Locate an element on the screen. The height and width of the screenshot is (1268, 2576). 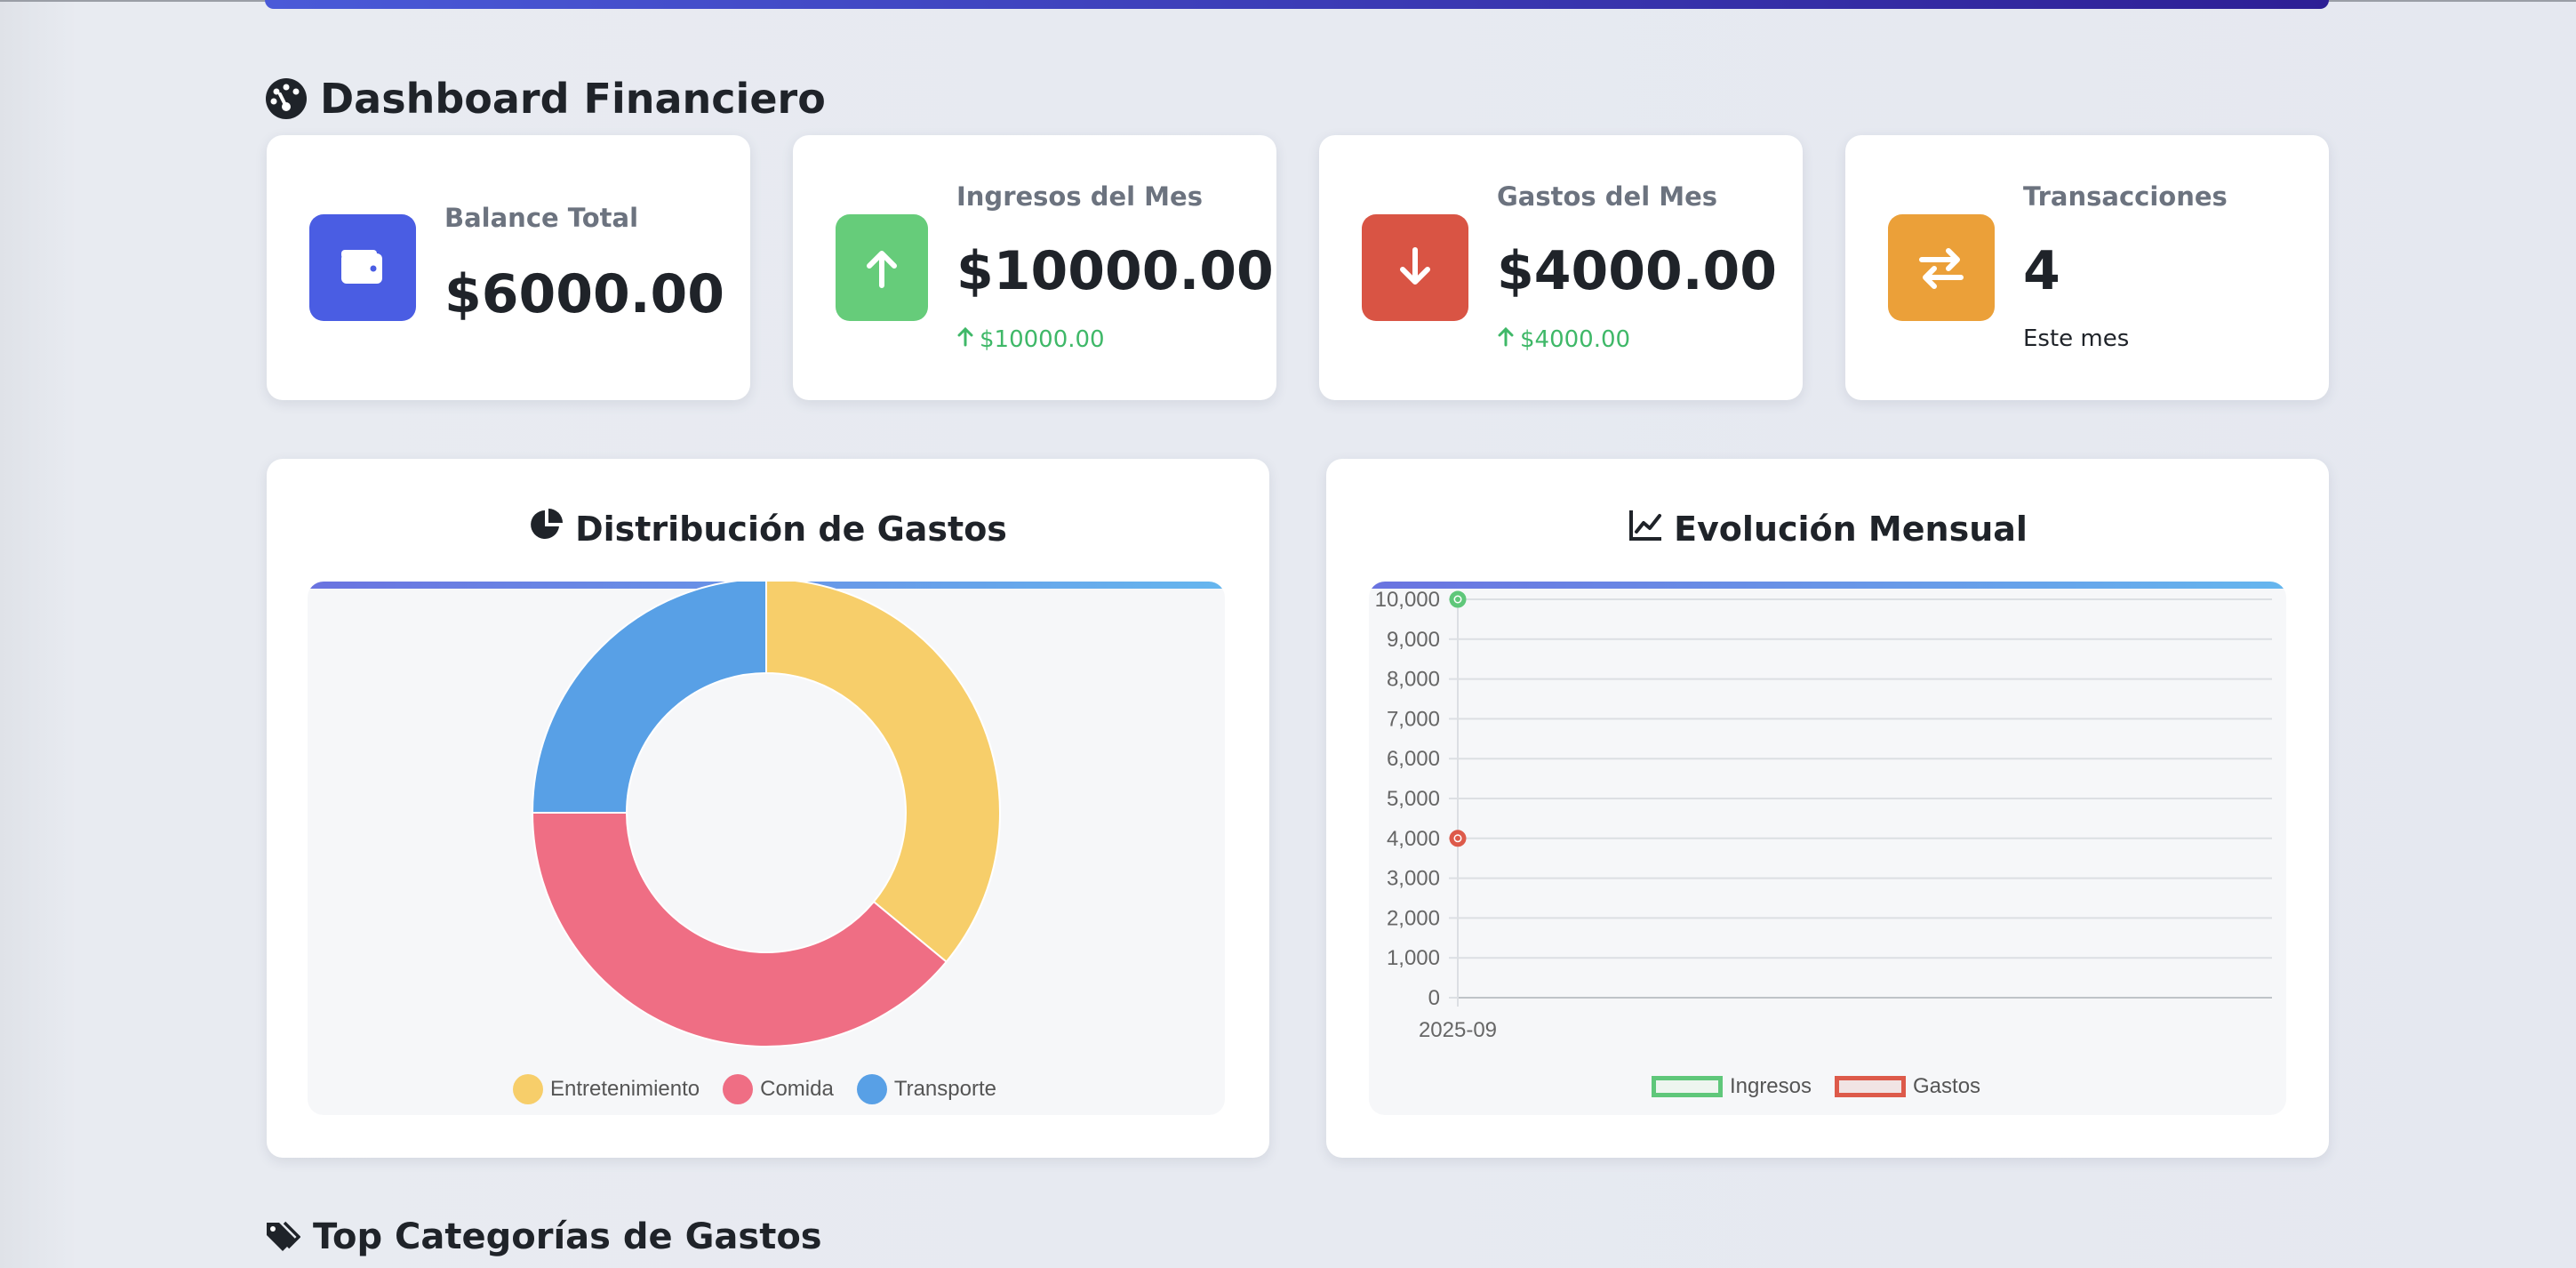
legend-label: Entretenimiento is located at coordinates (625, 1089).